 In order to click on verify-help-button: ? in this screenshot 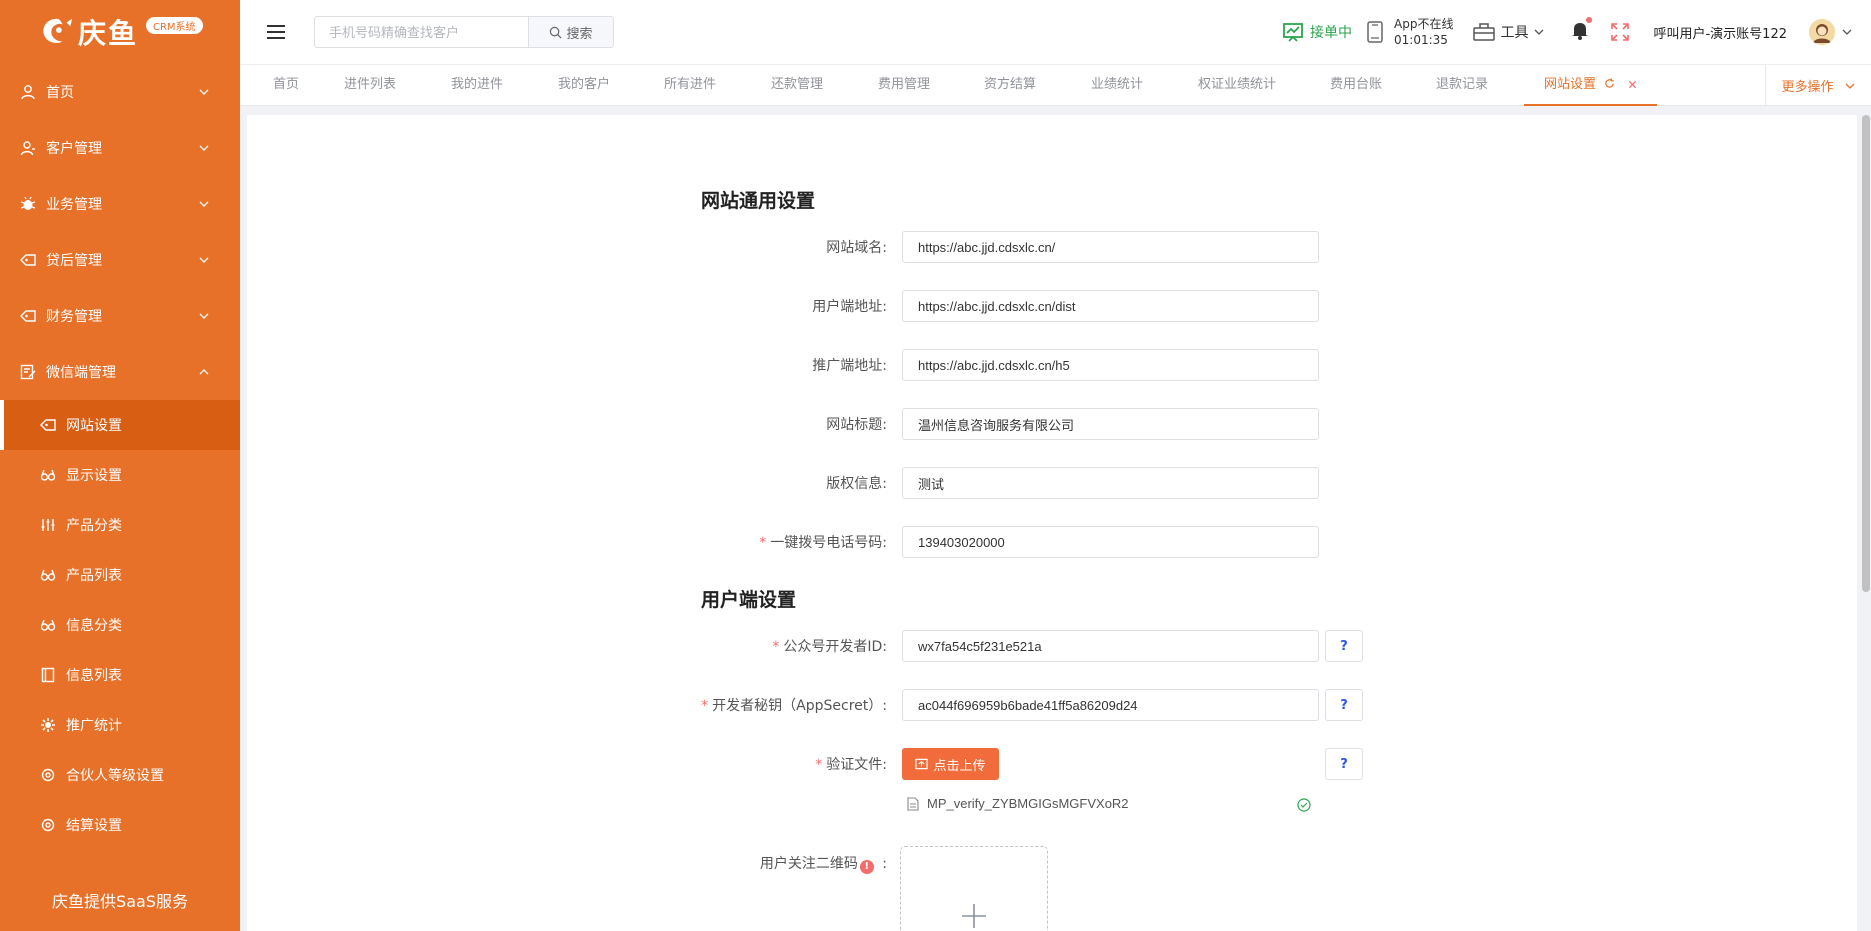, I will do `click(1344, 764)`.